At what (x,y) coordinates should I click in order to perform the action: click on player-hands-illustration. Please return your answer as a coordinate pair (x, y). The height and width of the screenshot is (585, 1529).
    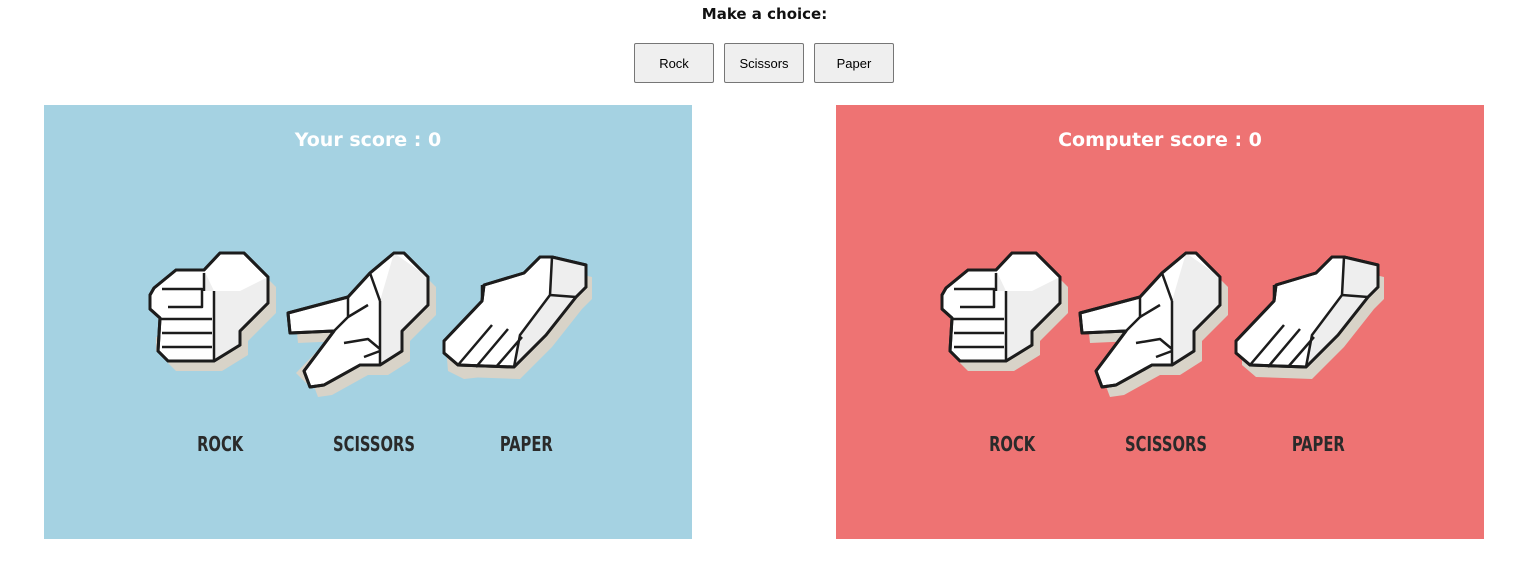
    Looking at the image, I should click on (370, 324).